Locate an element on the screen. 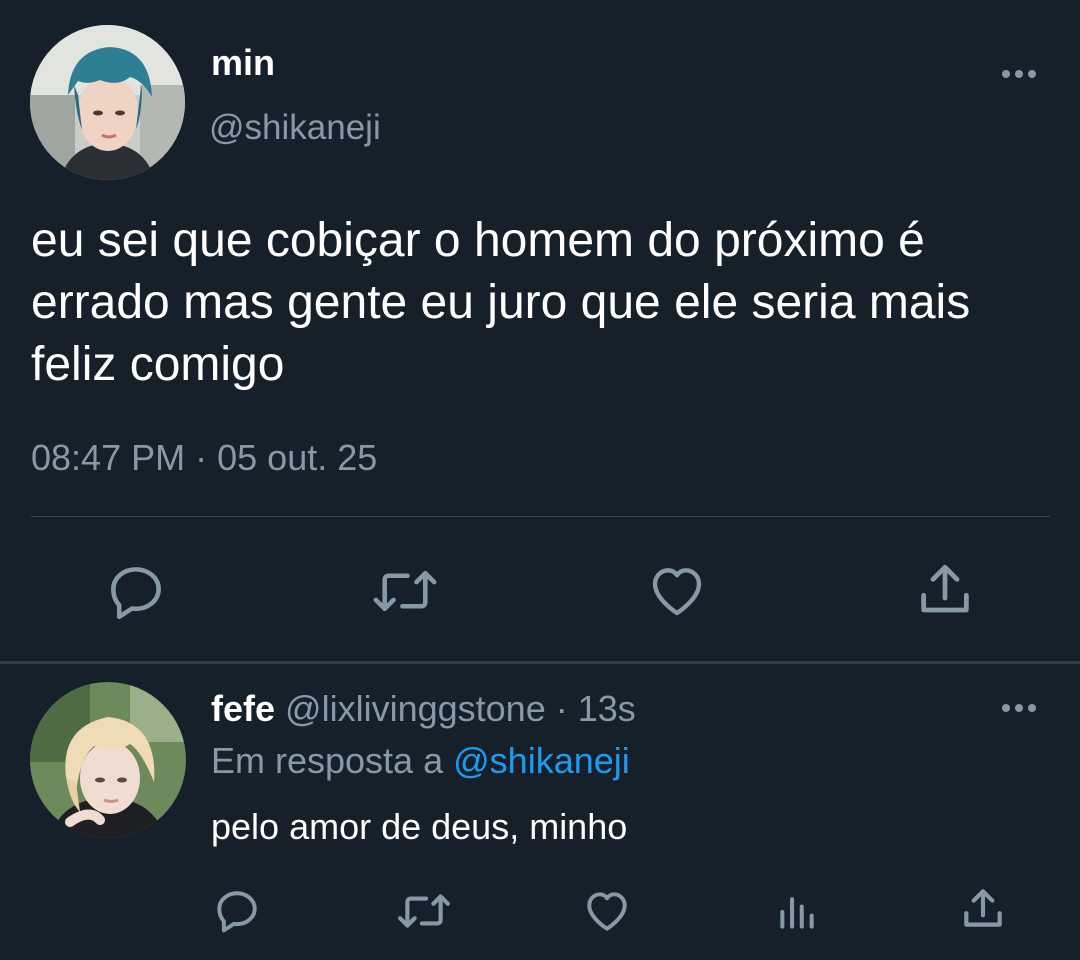 The image size is (1080, 960). reply-context: Em resposta a @shikaneji is located at coordinates (420, 761).